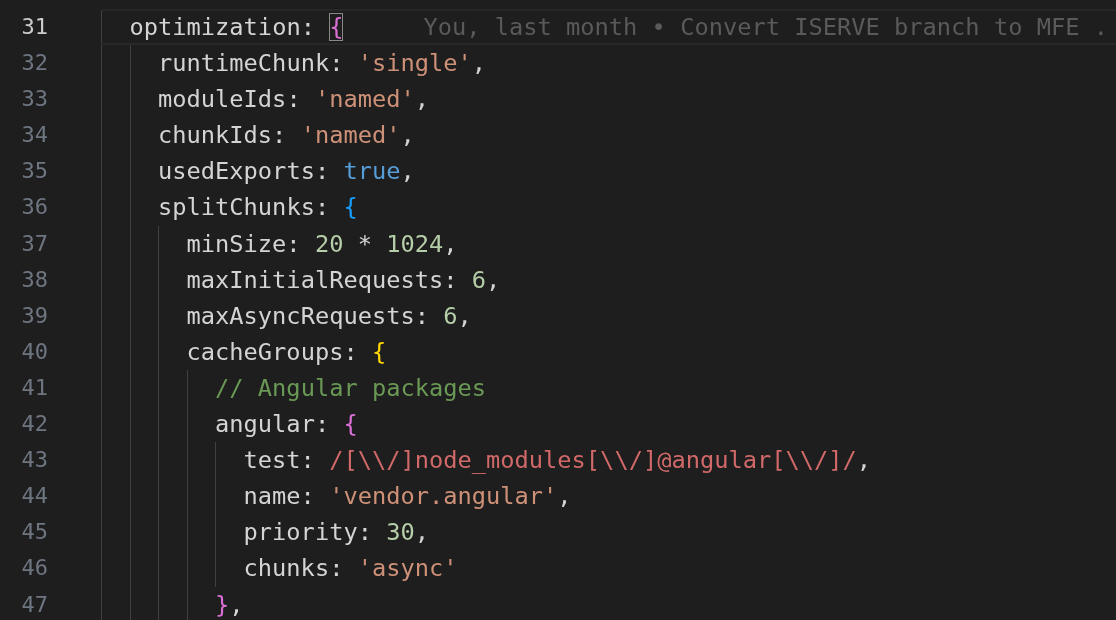  I want to click on code-line: optimization: {, so click(236, 27).